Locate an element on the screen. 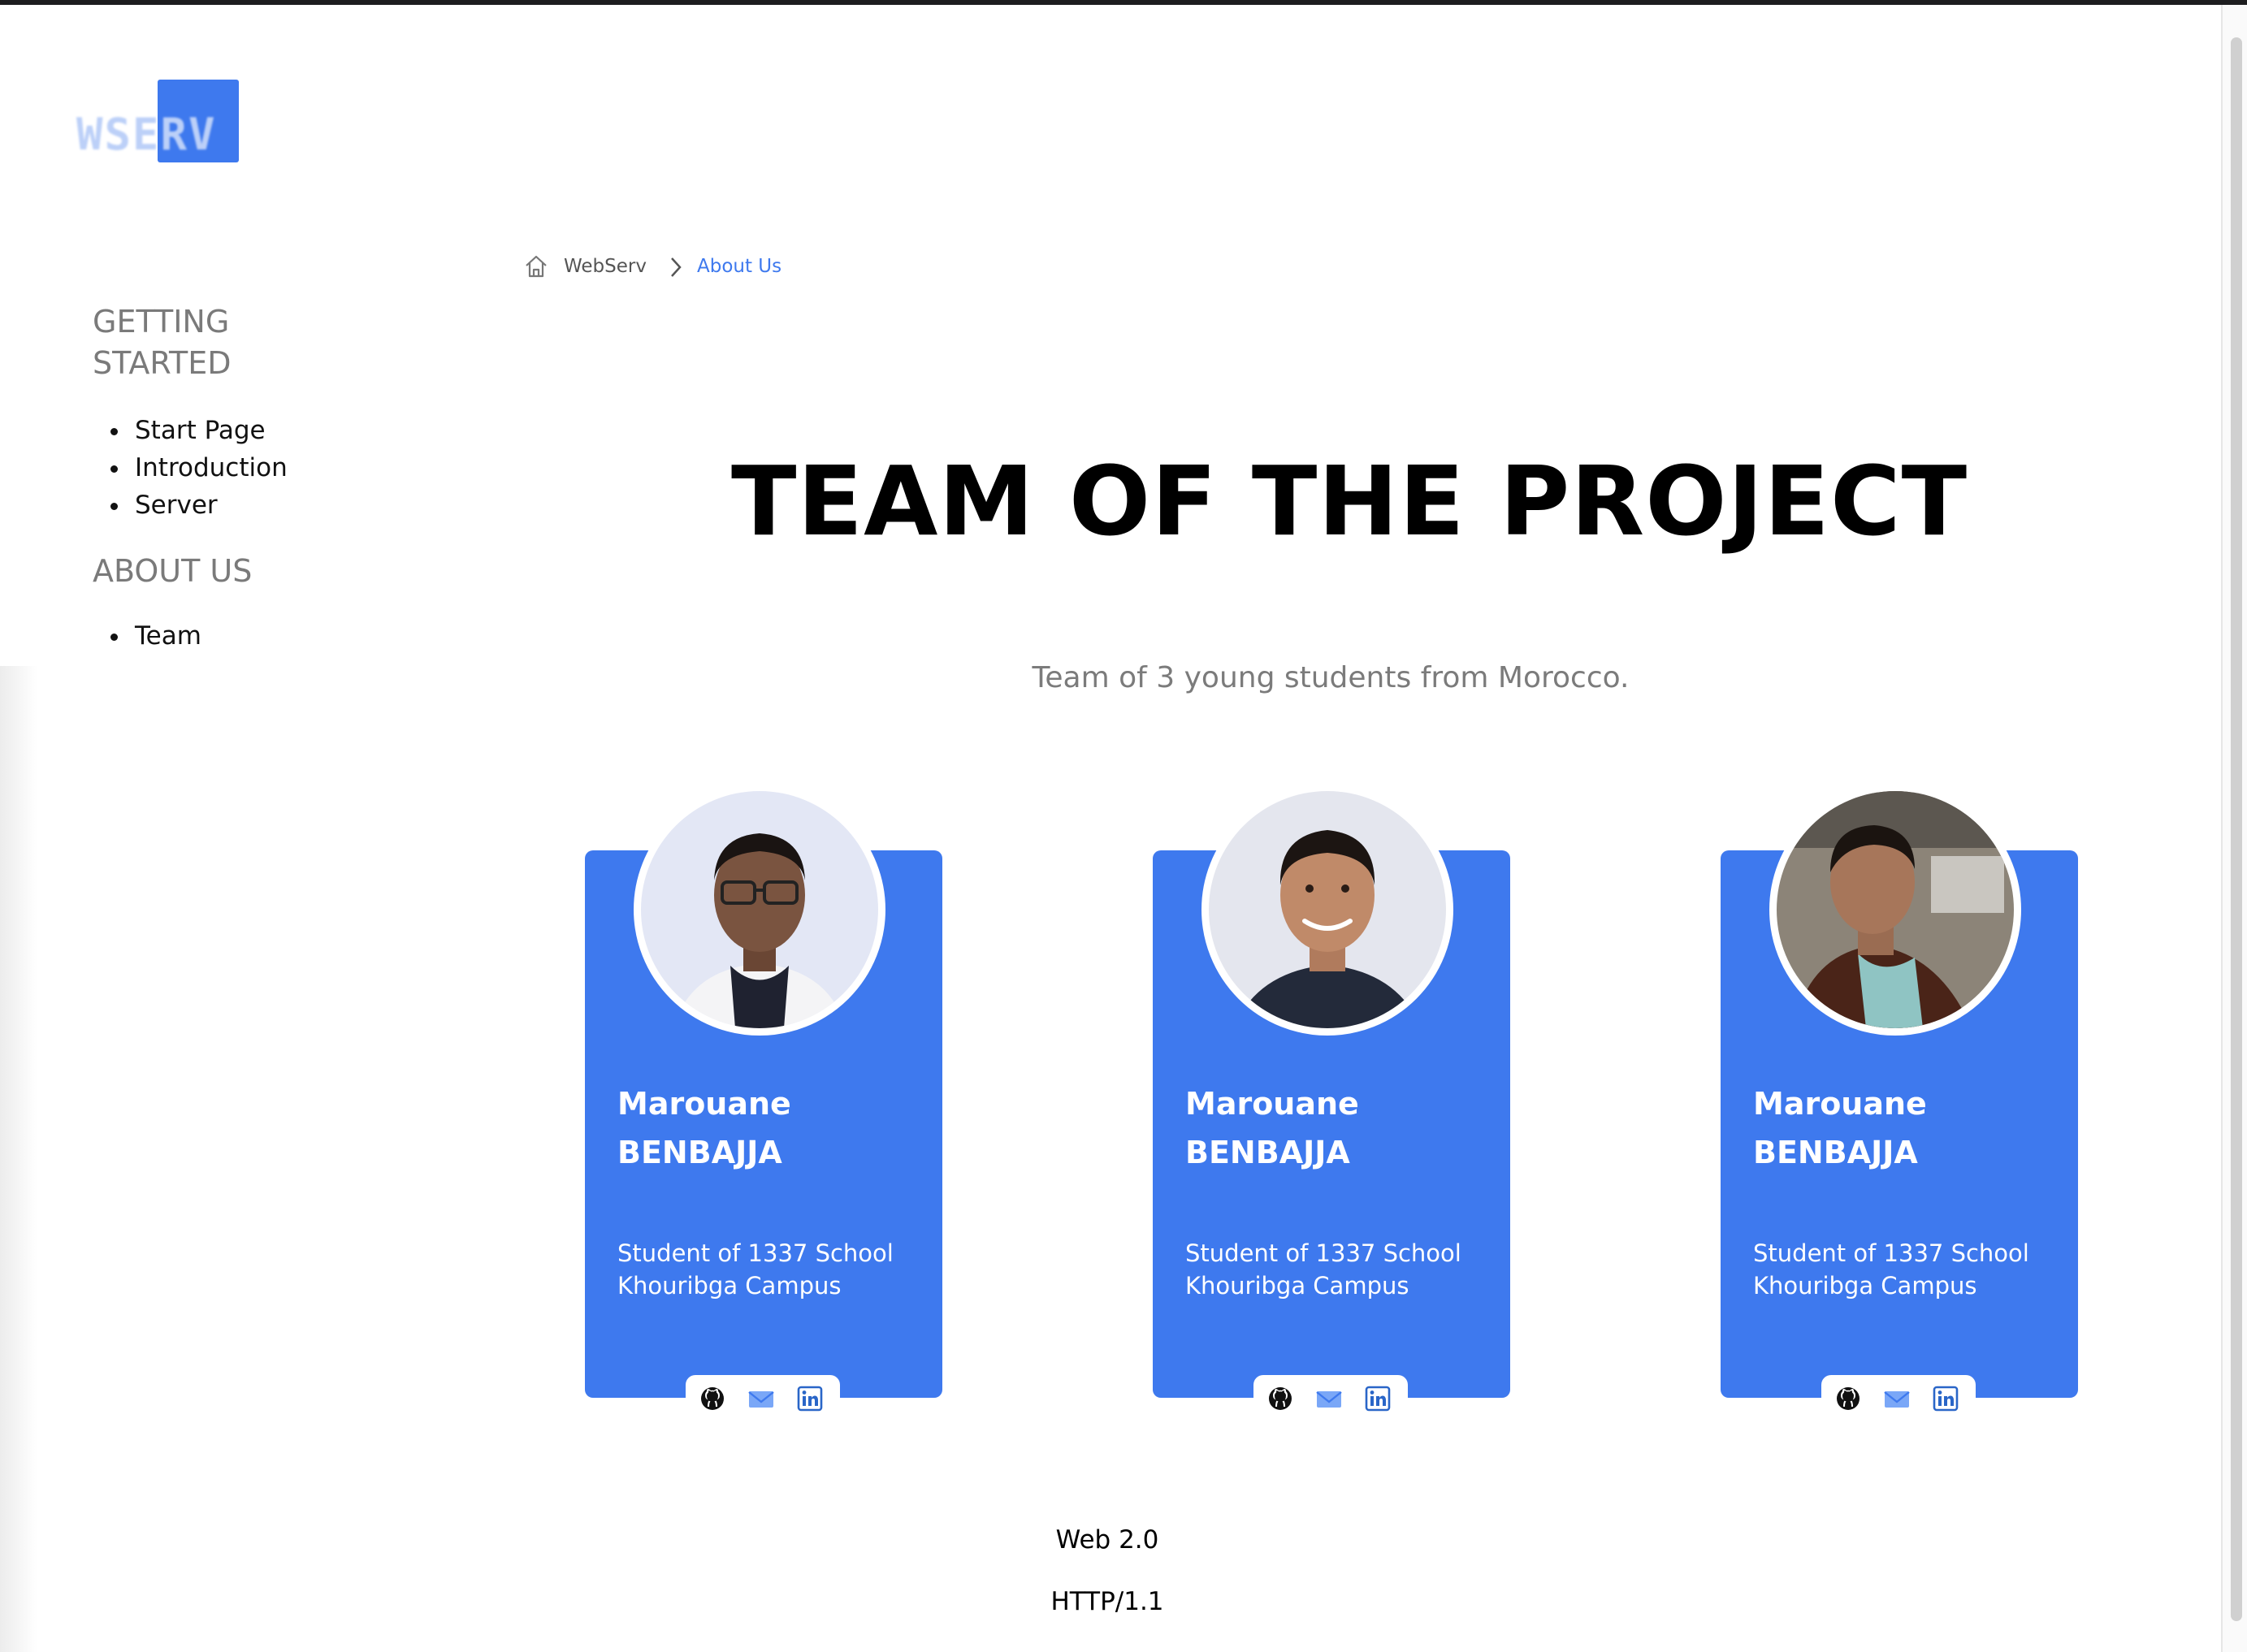 The image size is (2247, 1652). sidebar-item-start-page: Start Page is located at coordinates (199, 431).